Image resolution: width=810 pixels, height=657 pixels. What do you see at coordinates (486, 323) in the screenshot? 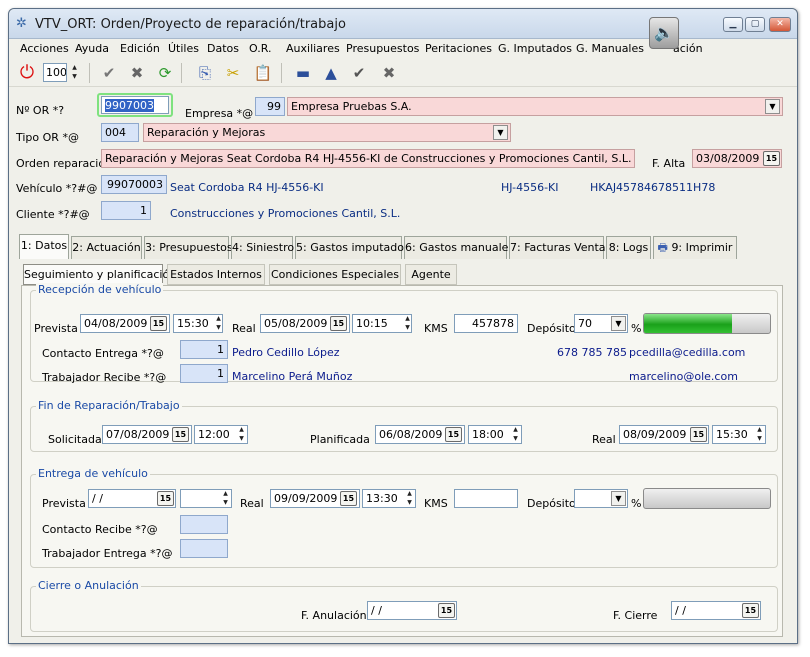
I see `rec-kms-field: 457878` at bounding box center [486, 323].